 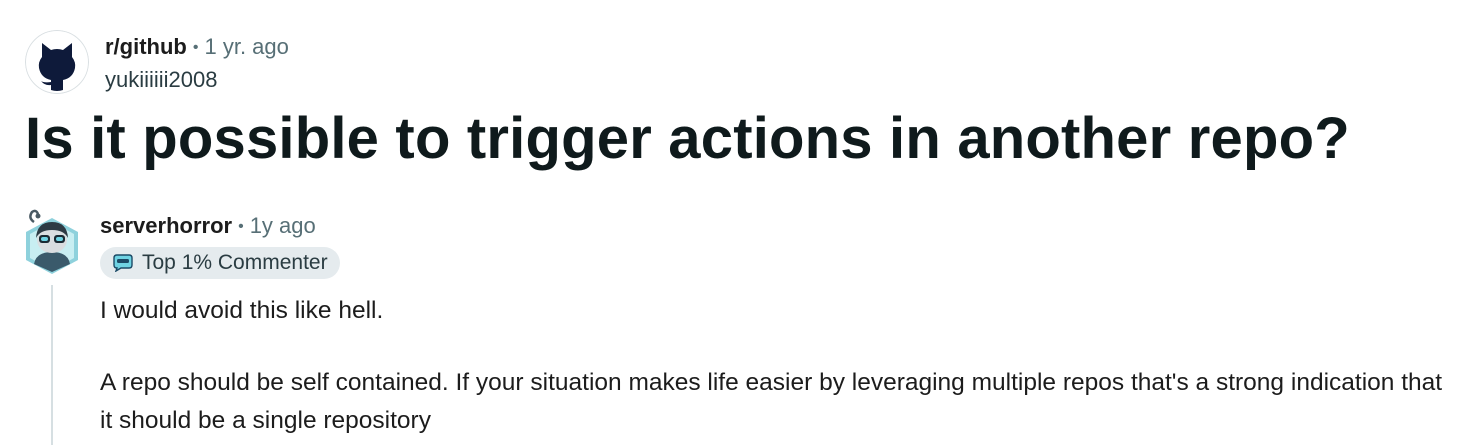 I want to click on github-octocat-icon, so click(x=57, y=62).